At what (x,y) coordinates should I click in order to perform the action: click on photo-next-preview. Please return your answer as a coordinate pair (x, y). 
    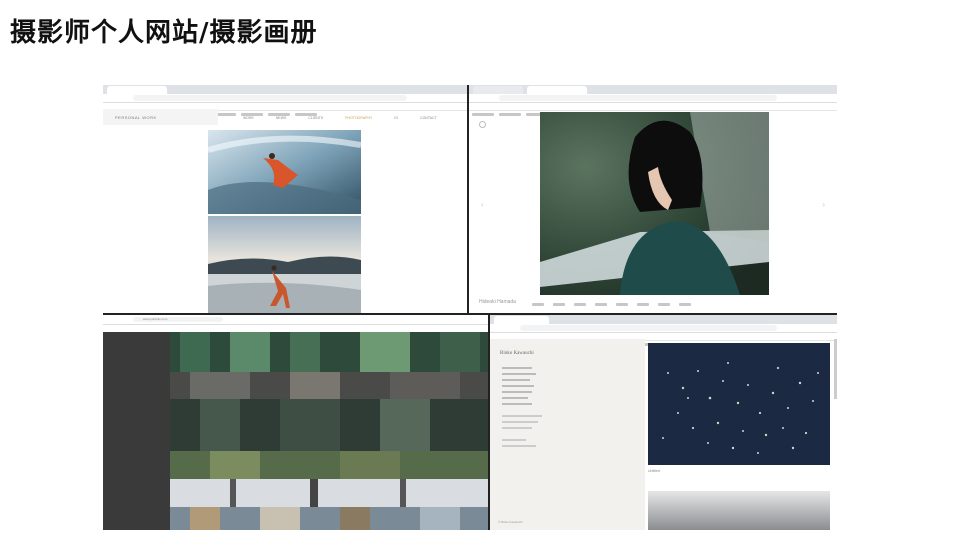
    Looking at the image, I should click on (739, 510).